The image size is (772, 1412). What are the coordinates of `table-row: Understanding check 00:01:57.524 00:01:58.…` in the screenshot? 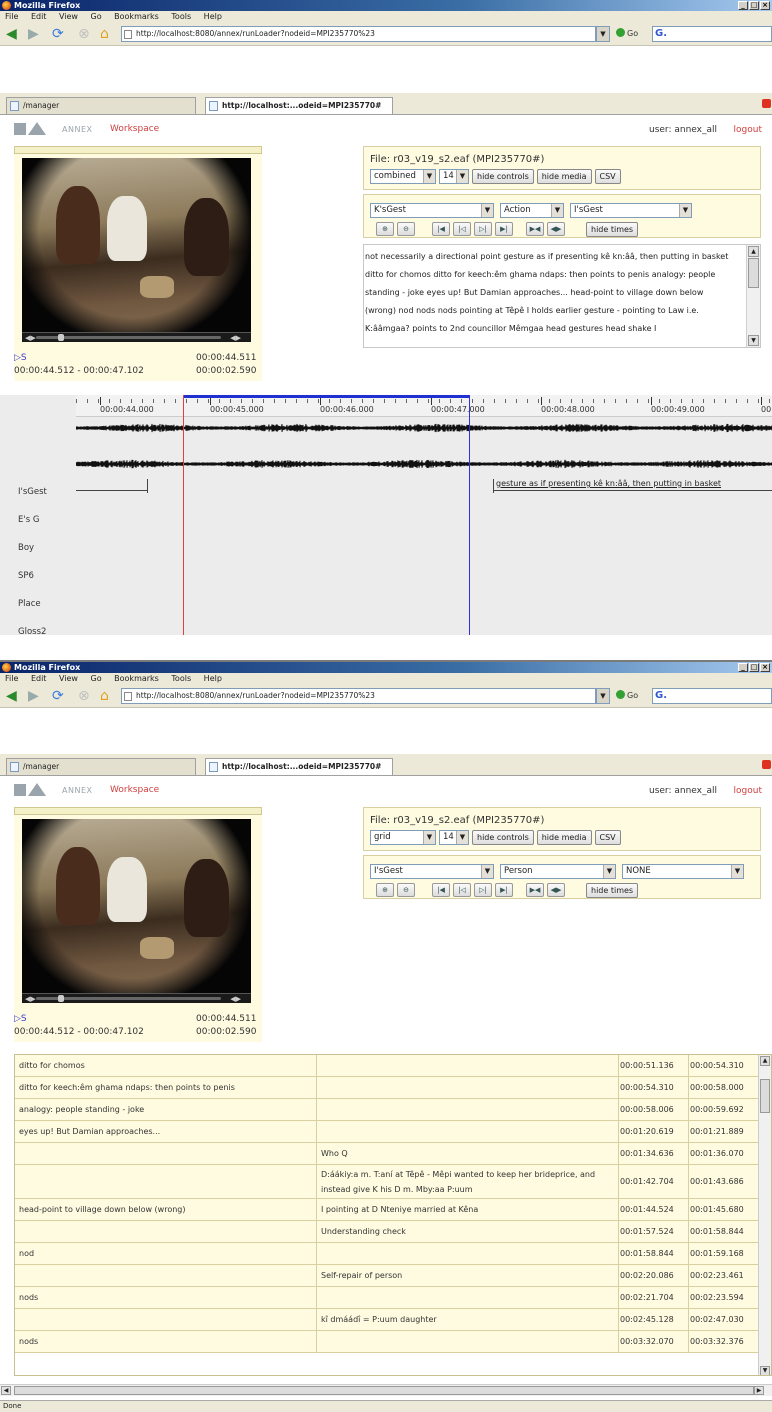 It's located at (387, 1232).